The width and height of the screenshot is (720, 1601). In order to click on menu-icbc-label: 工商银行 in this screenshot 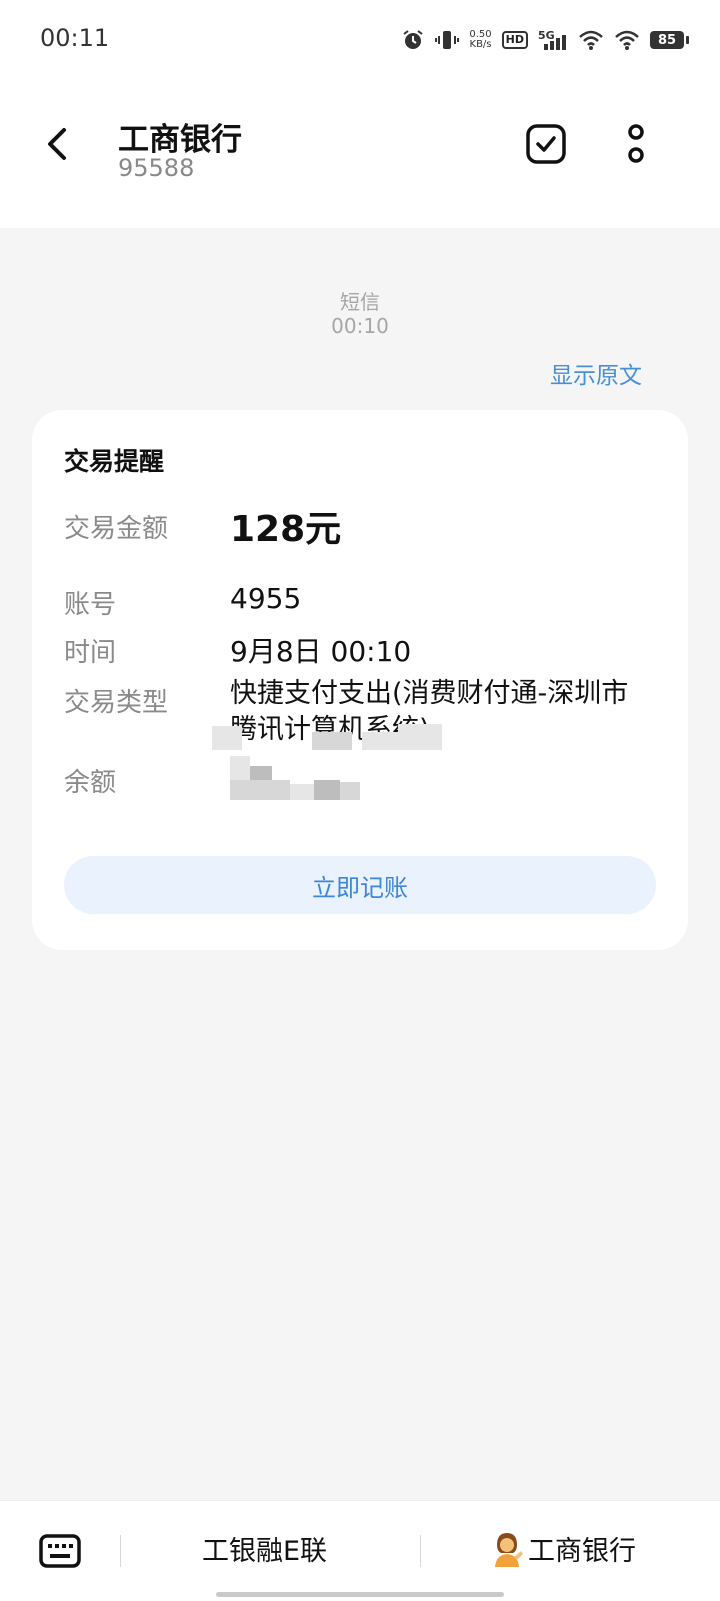, I will do `click(582, 1551)`.